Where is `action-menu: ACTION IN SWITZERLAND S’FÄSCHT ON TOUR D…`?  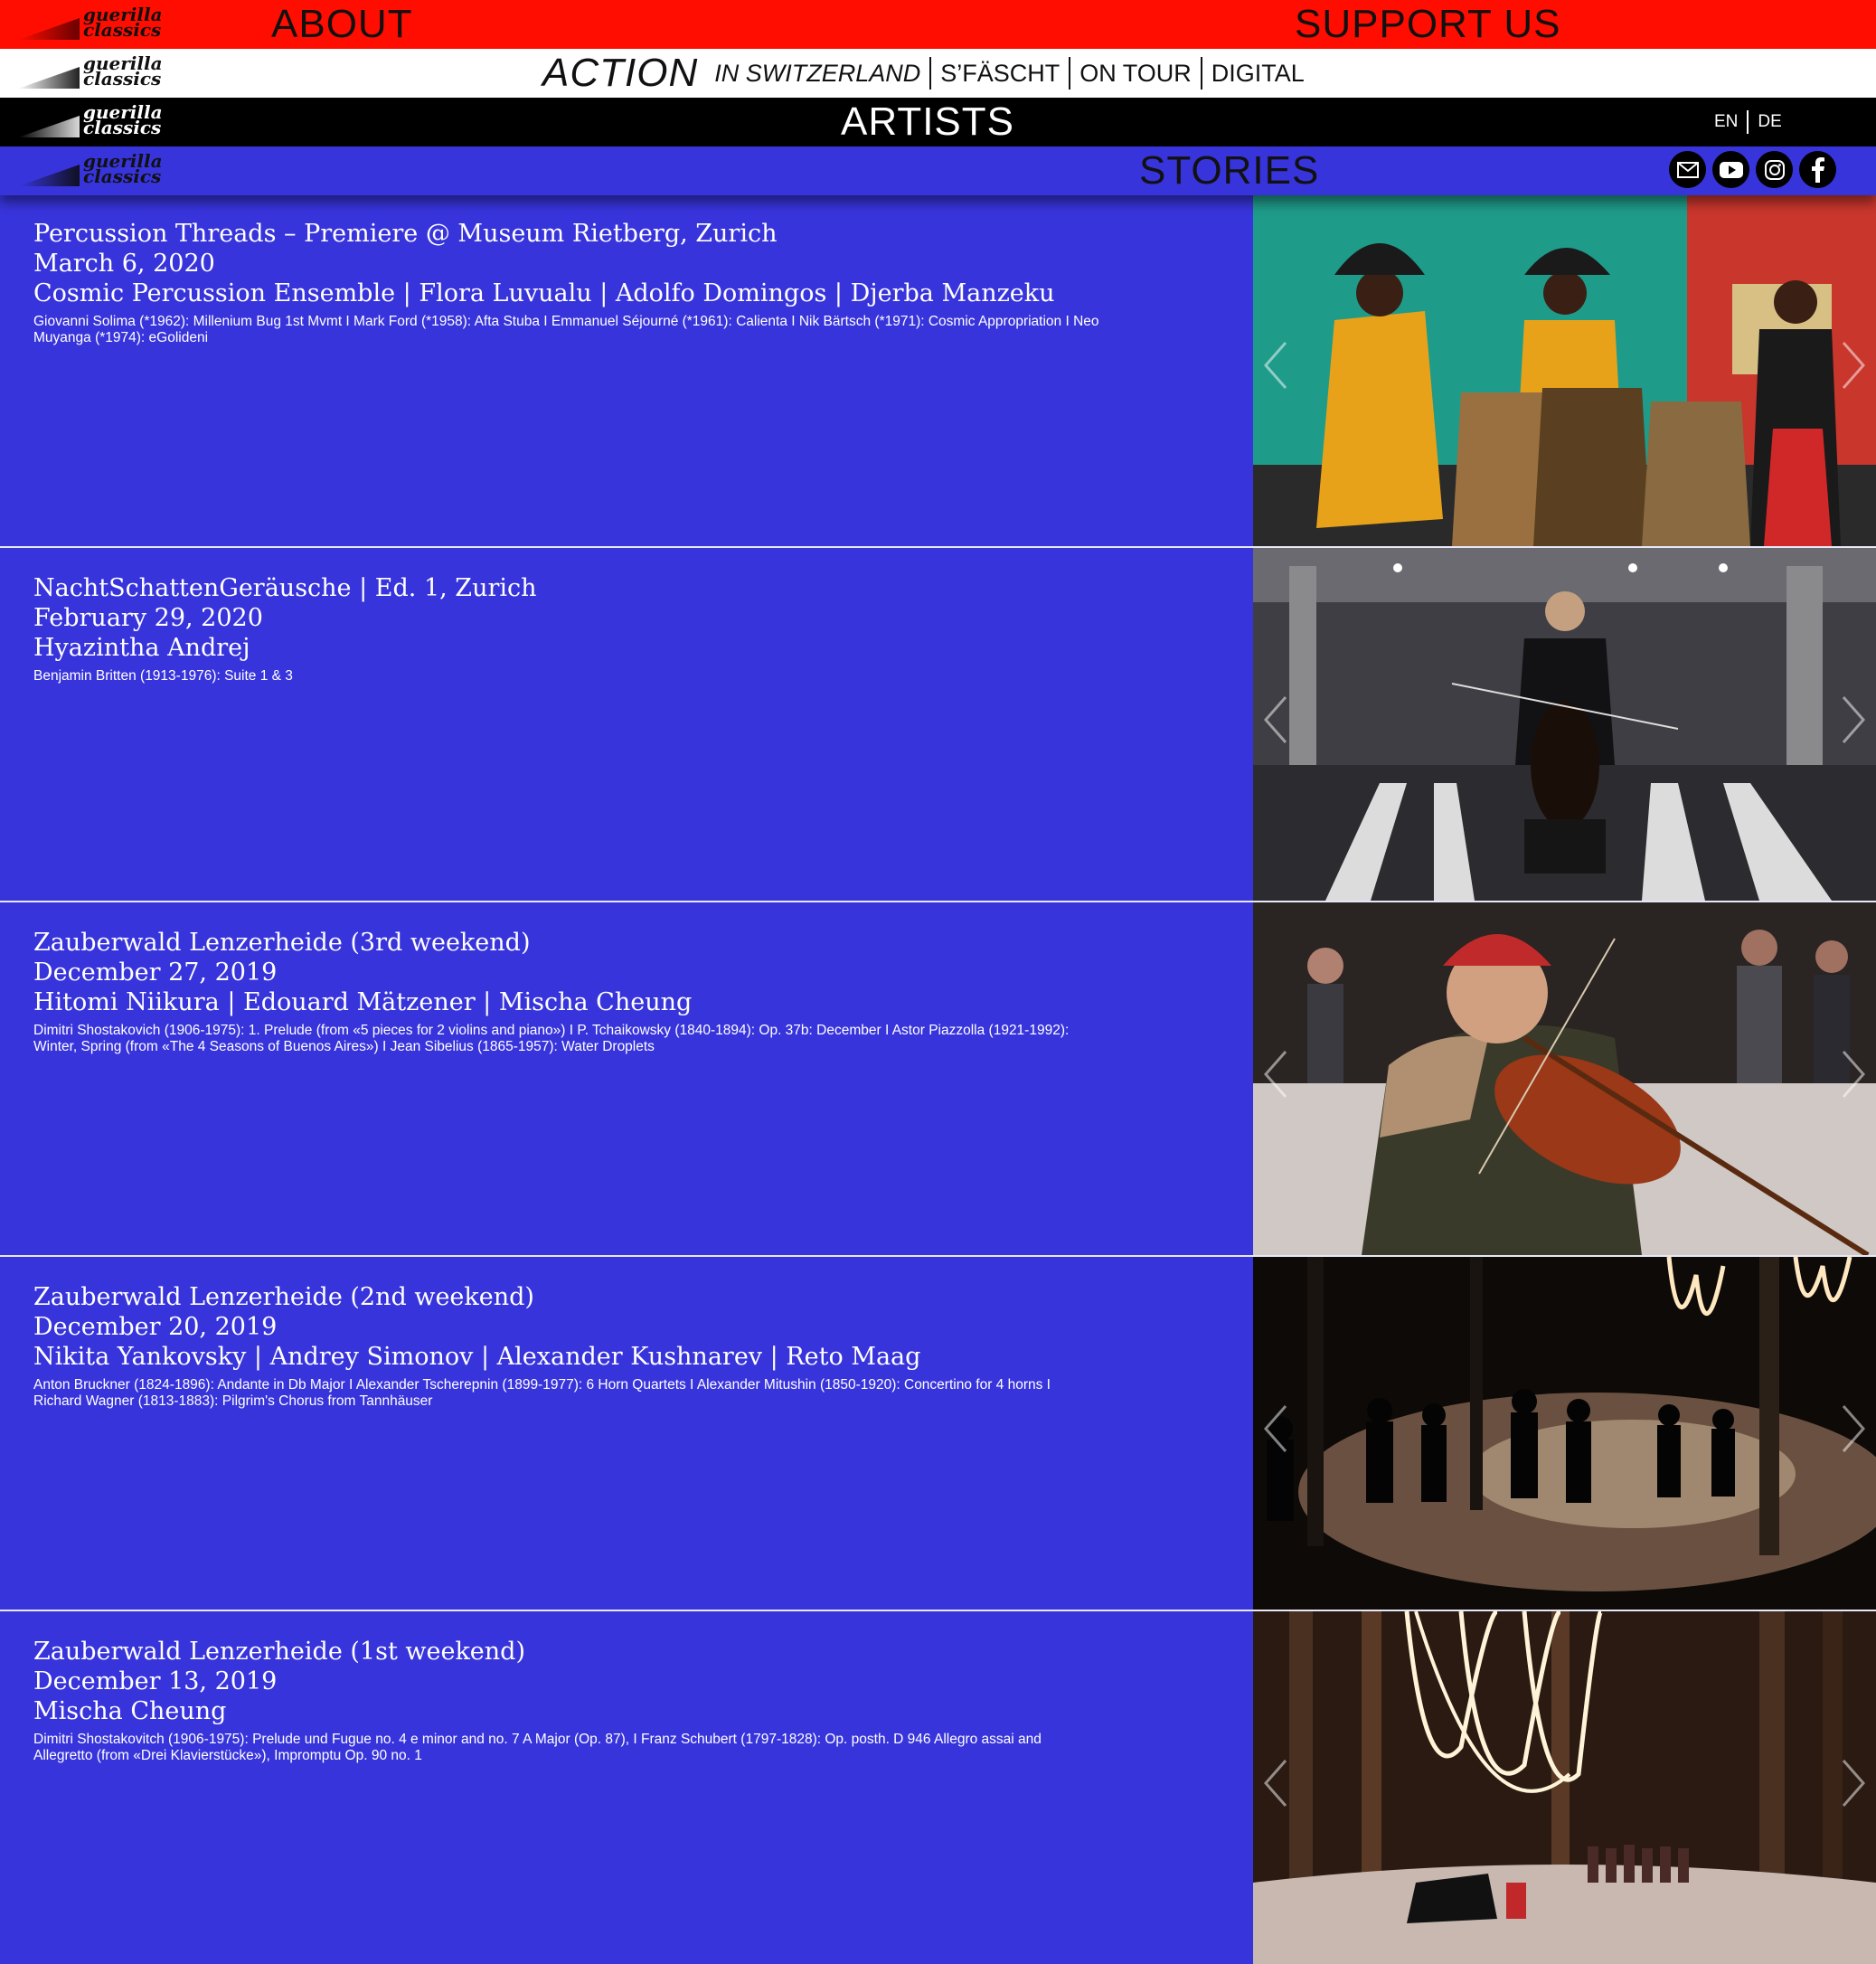 action-menu: ACTION IN SWITZERLAND S’FÄSCHT ON TOUR D… is located at coordinates (928, 73).